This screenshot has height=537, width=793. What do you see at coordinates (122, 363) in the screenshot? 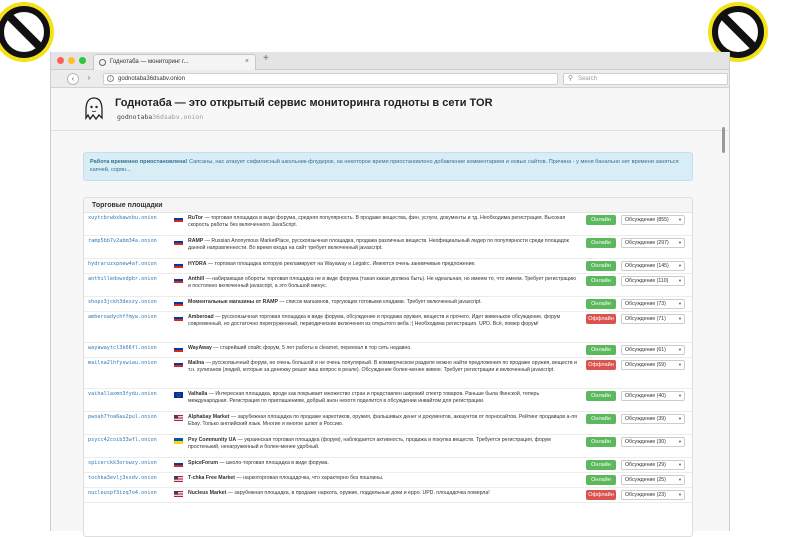
I see `onion-link: mailna2lhfyswiau.onion` at bounding box center [122, 363].